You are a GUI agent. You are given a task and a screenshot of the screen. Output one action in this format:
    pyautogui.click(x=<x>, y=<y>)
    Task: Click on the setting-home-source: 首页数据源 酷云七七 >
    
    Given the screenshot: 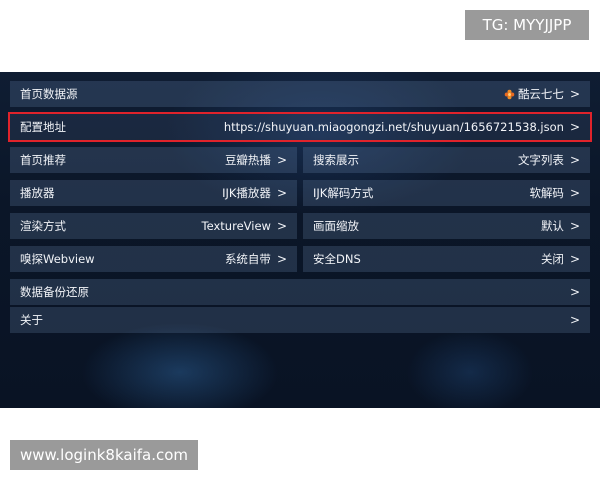 What is the action you would take?
    pyautogui.click(x=300, y=94)
    